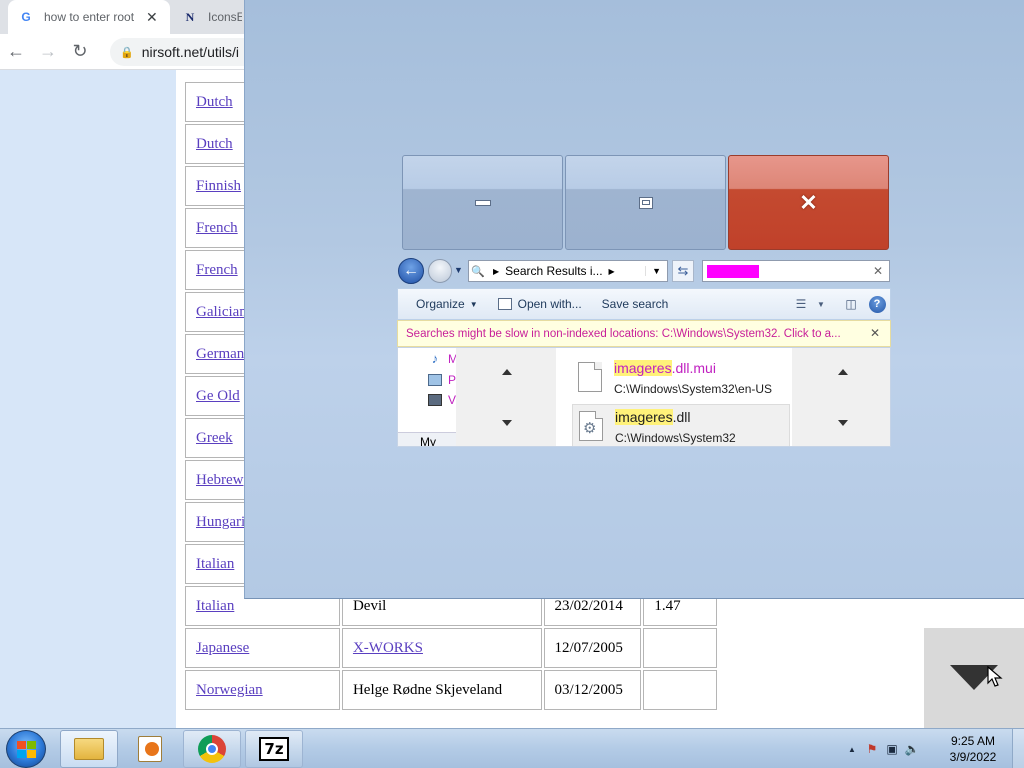  I want to click on save-search-button: Save search, so click(635, 304).